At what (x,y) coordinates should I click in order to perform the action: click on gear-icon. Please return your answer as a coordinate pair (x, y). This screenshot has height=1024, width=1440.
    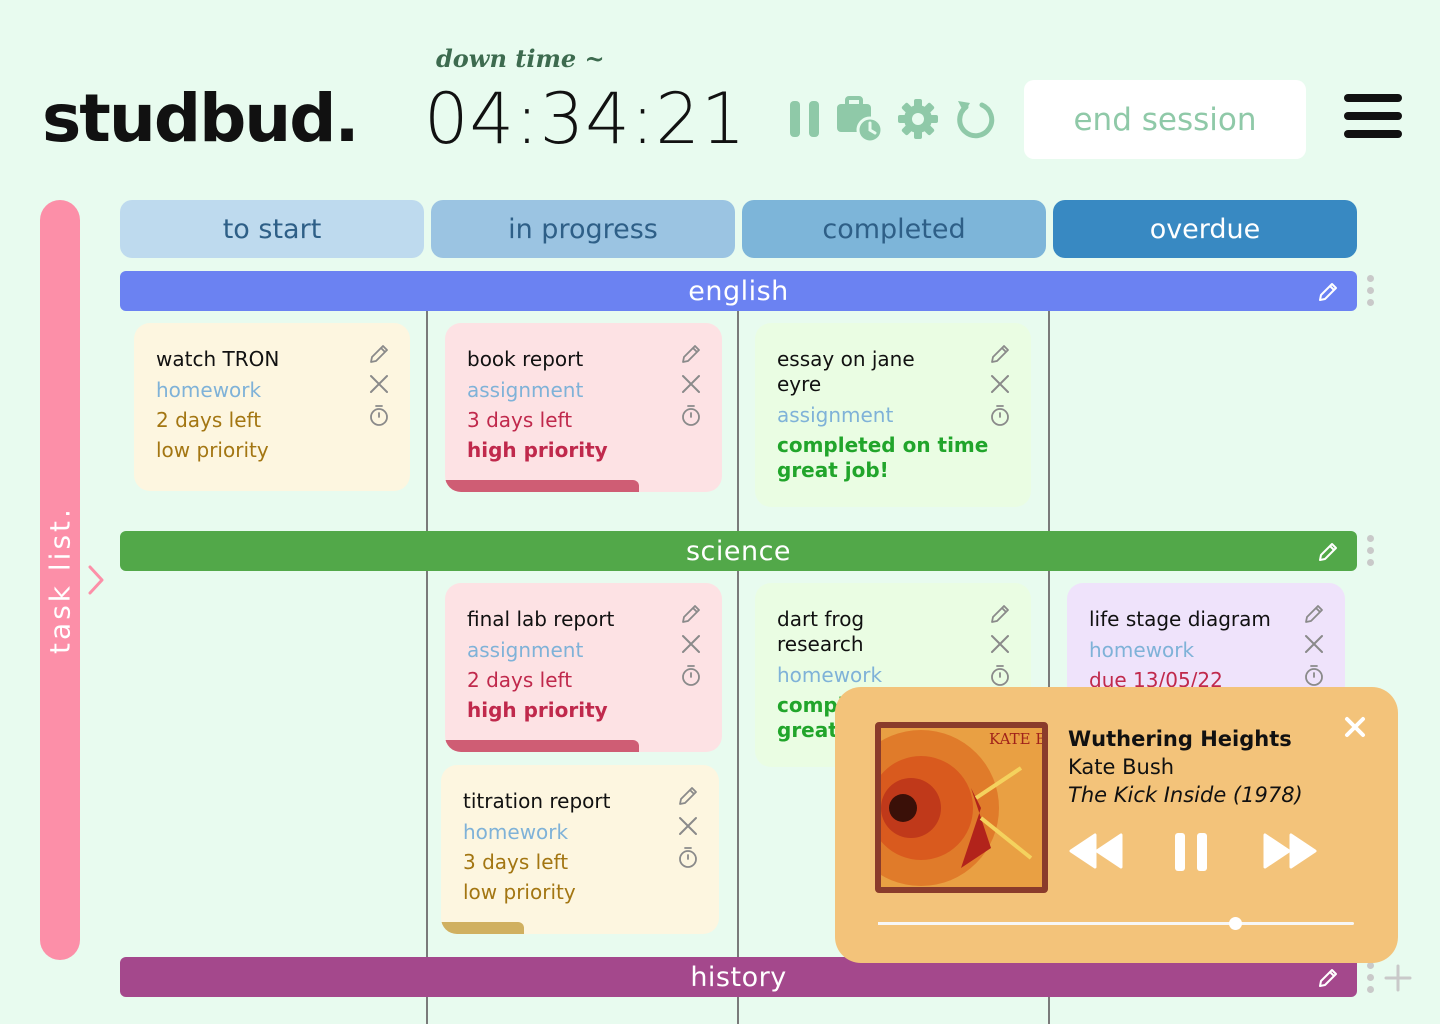
    Looking at the image, I should click on (918, 119).